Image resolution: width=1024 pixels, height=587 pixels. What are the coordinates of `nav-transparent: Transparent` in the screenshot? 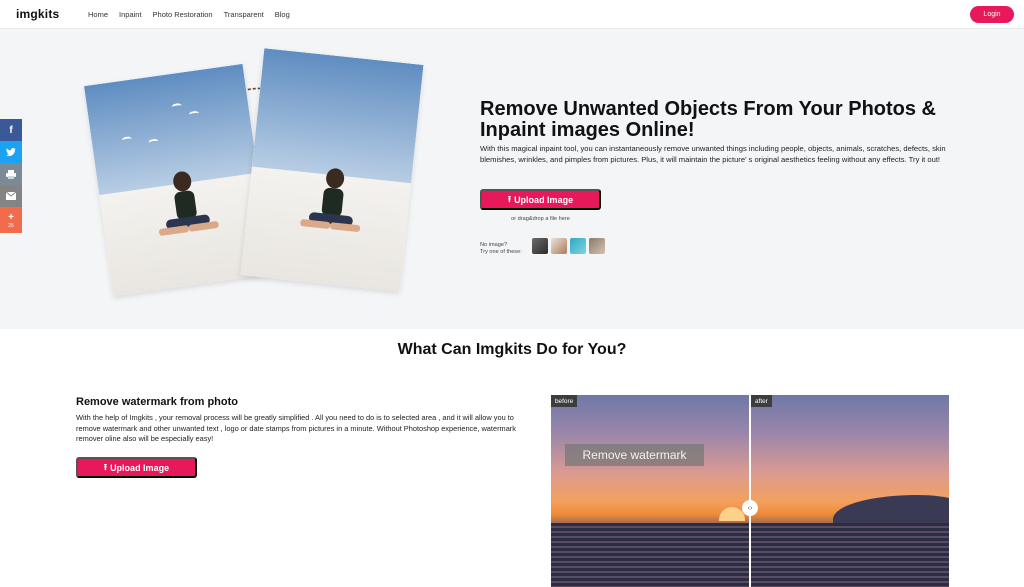 It's located at (244, 14).